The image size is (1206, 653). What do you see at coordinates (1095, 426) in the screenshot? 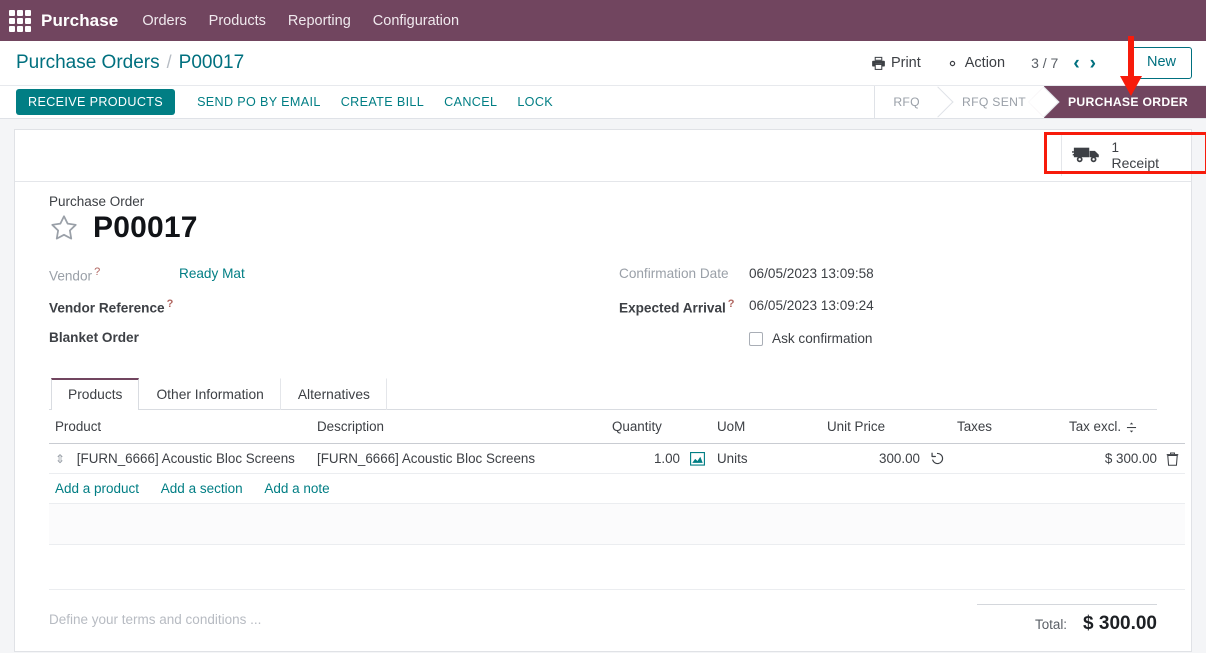
I see `column-tax-excl-label: Tax excl.` at bounding box center [1095, 426].